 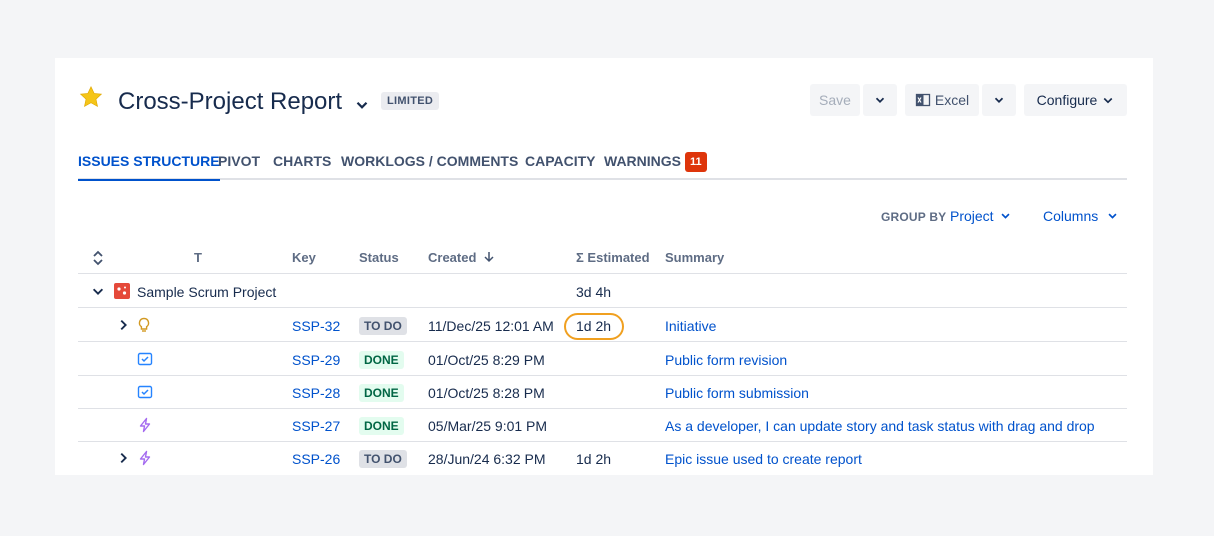 I want to click on created-date: 01/Oct/25 8:29 PM, so click(x=486, y=360).